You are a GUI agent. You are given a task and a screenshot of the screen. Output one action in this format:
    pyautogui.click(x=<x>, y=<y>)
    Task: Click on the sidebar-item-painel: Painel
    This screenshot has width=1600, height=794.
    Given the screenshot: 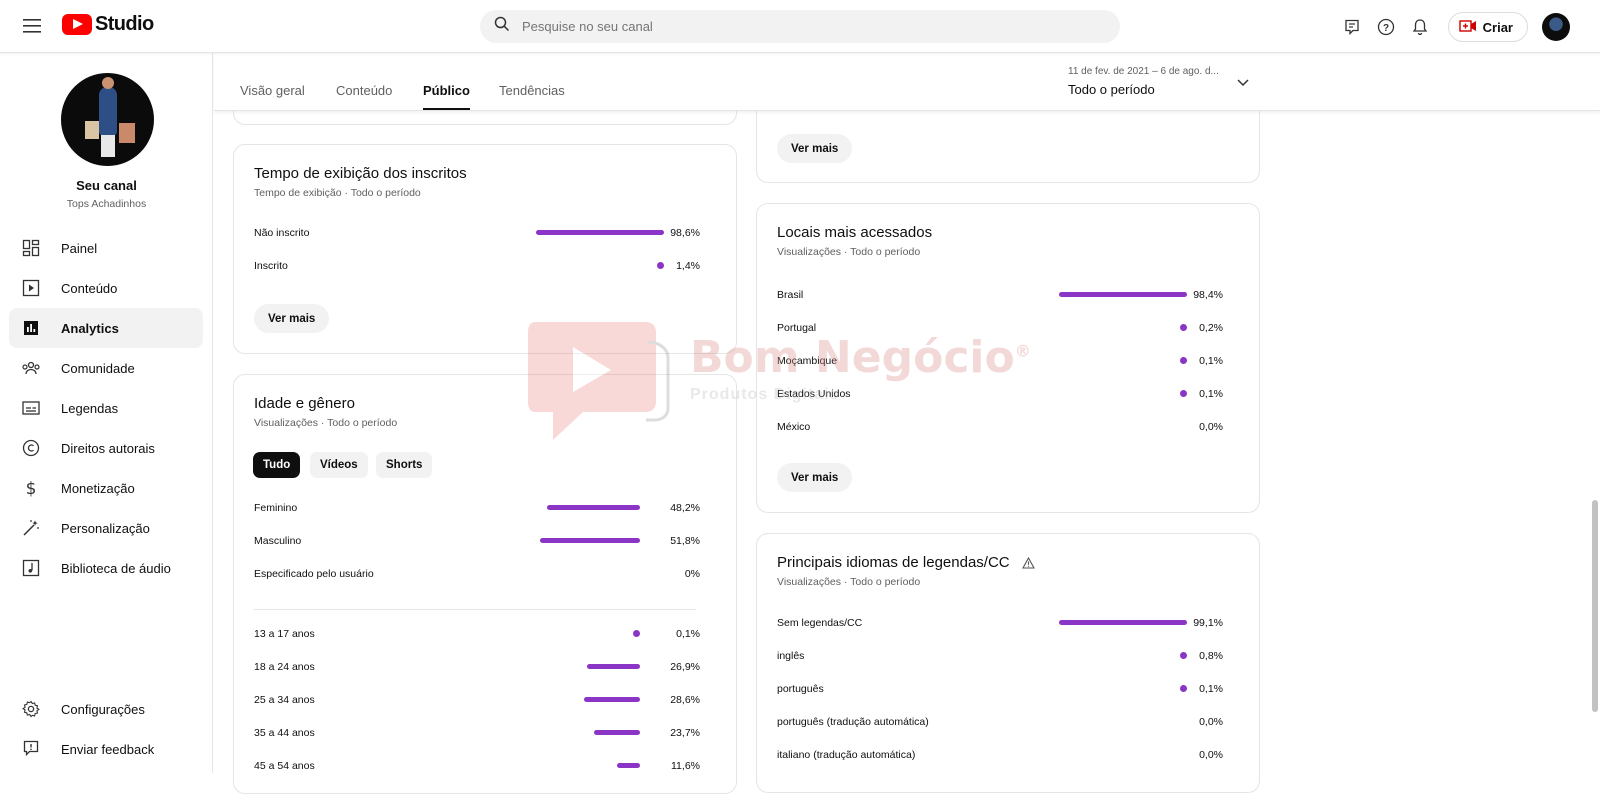 What is the action you would take?
    pyautogui.click(x=106, y=248)
    